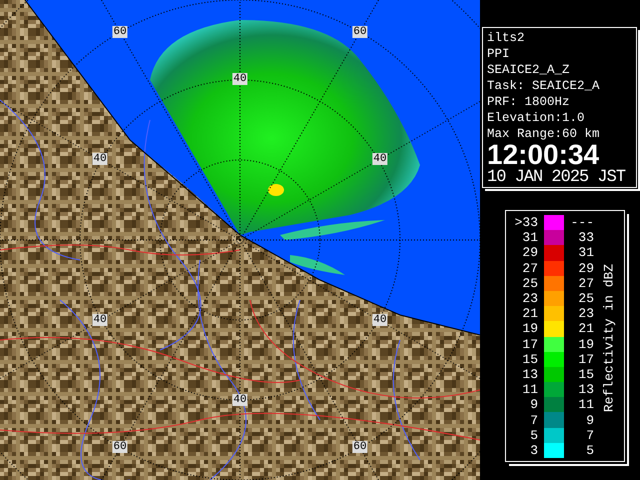  Describe the element at coordinates (609, 338) in the screenshot. I see `legend-title: Reflectivity in dBZ` at that location.